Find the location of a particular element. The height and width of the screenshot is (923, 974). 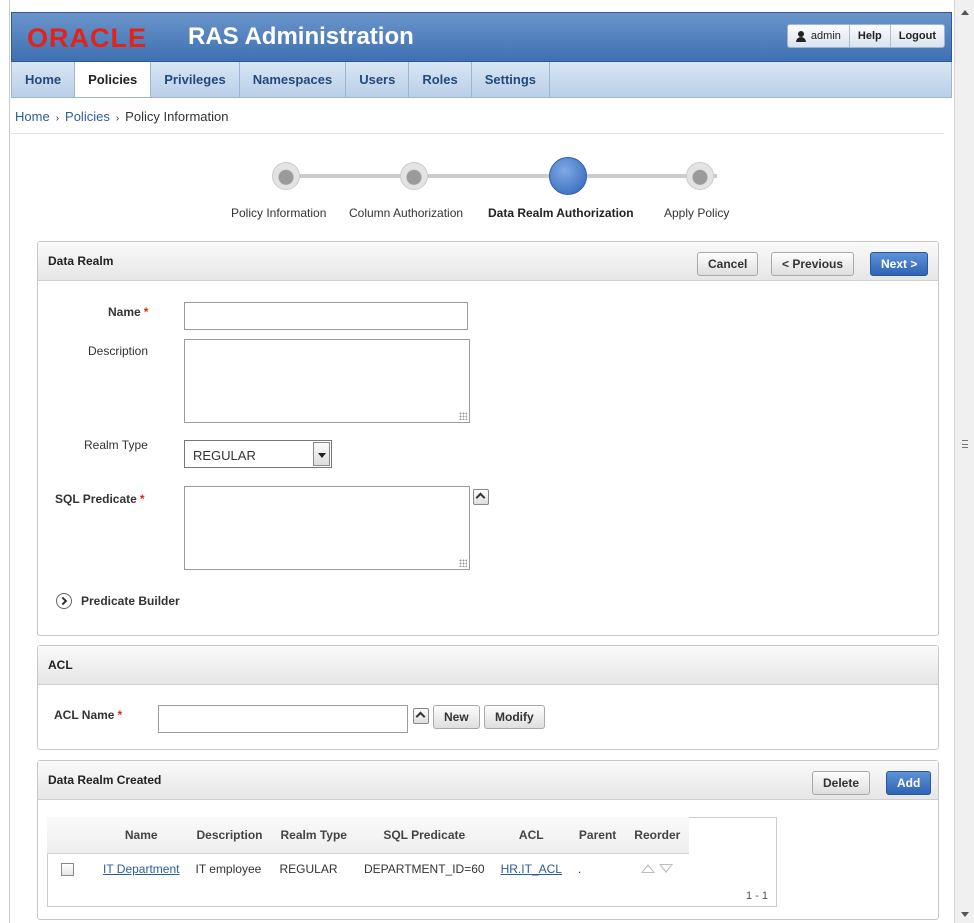

reorder-cell is located at coordinates (657, 868).